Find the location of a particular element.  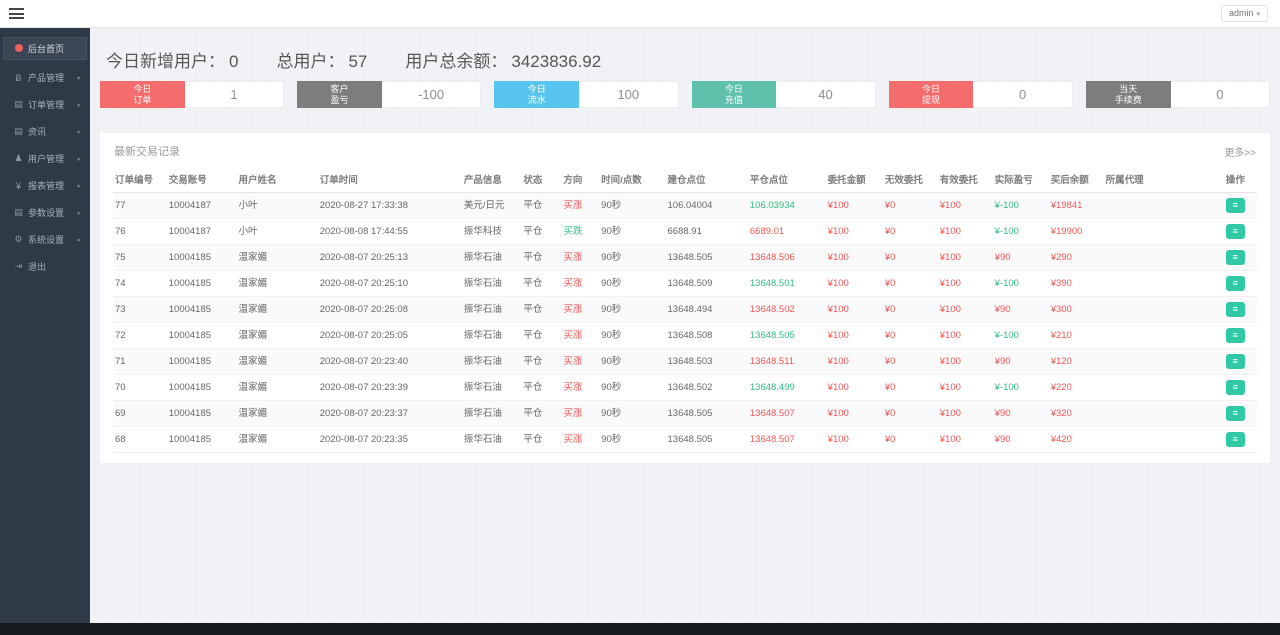

summary-stat: 今日新增用户： 0 is located at coordinates (172, 61).